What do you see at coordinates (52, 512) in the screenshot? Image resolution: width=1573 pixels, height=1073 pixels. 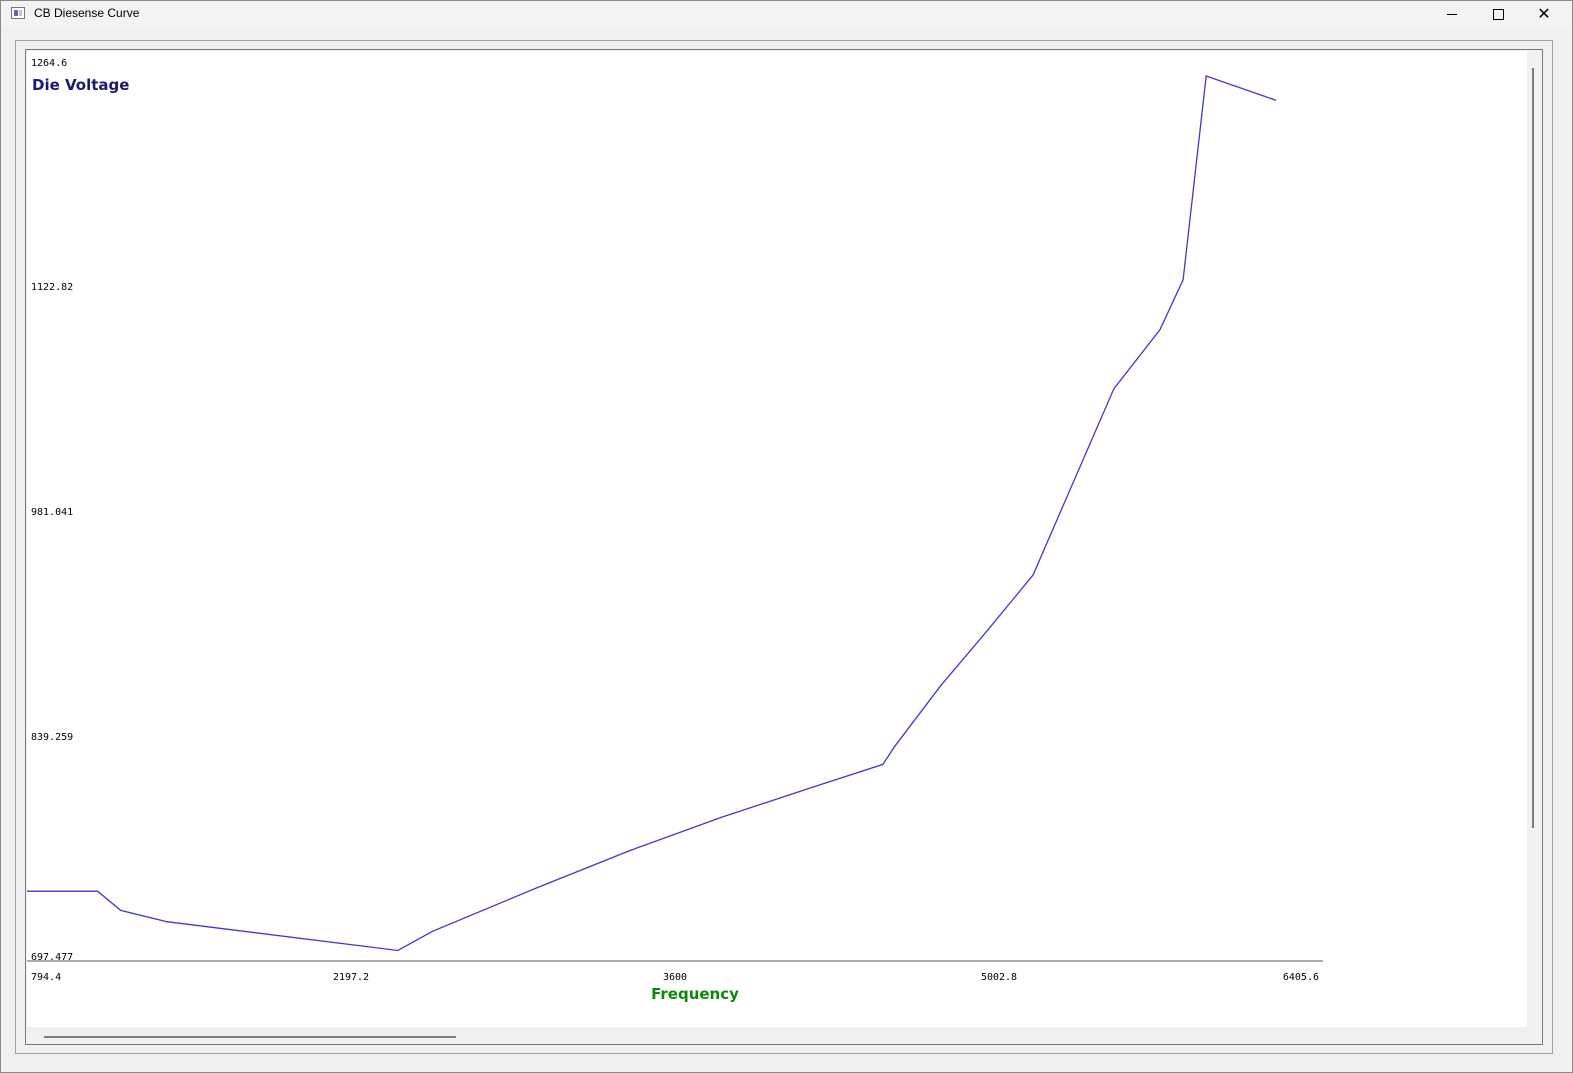 I see `y-tick-label: 981.041` at bounding box center [52, 512].